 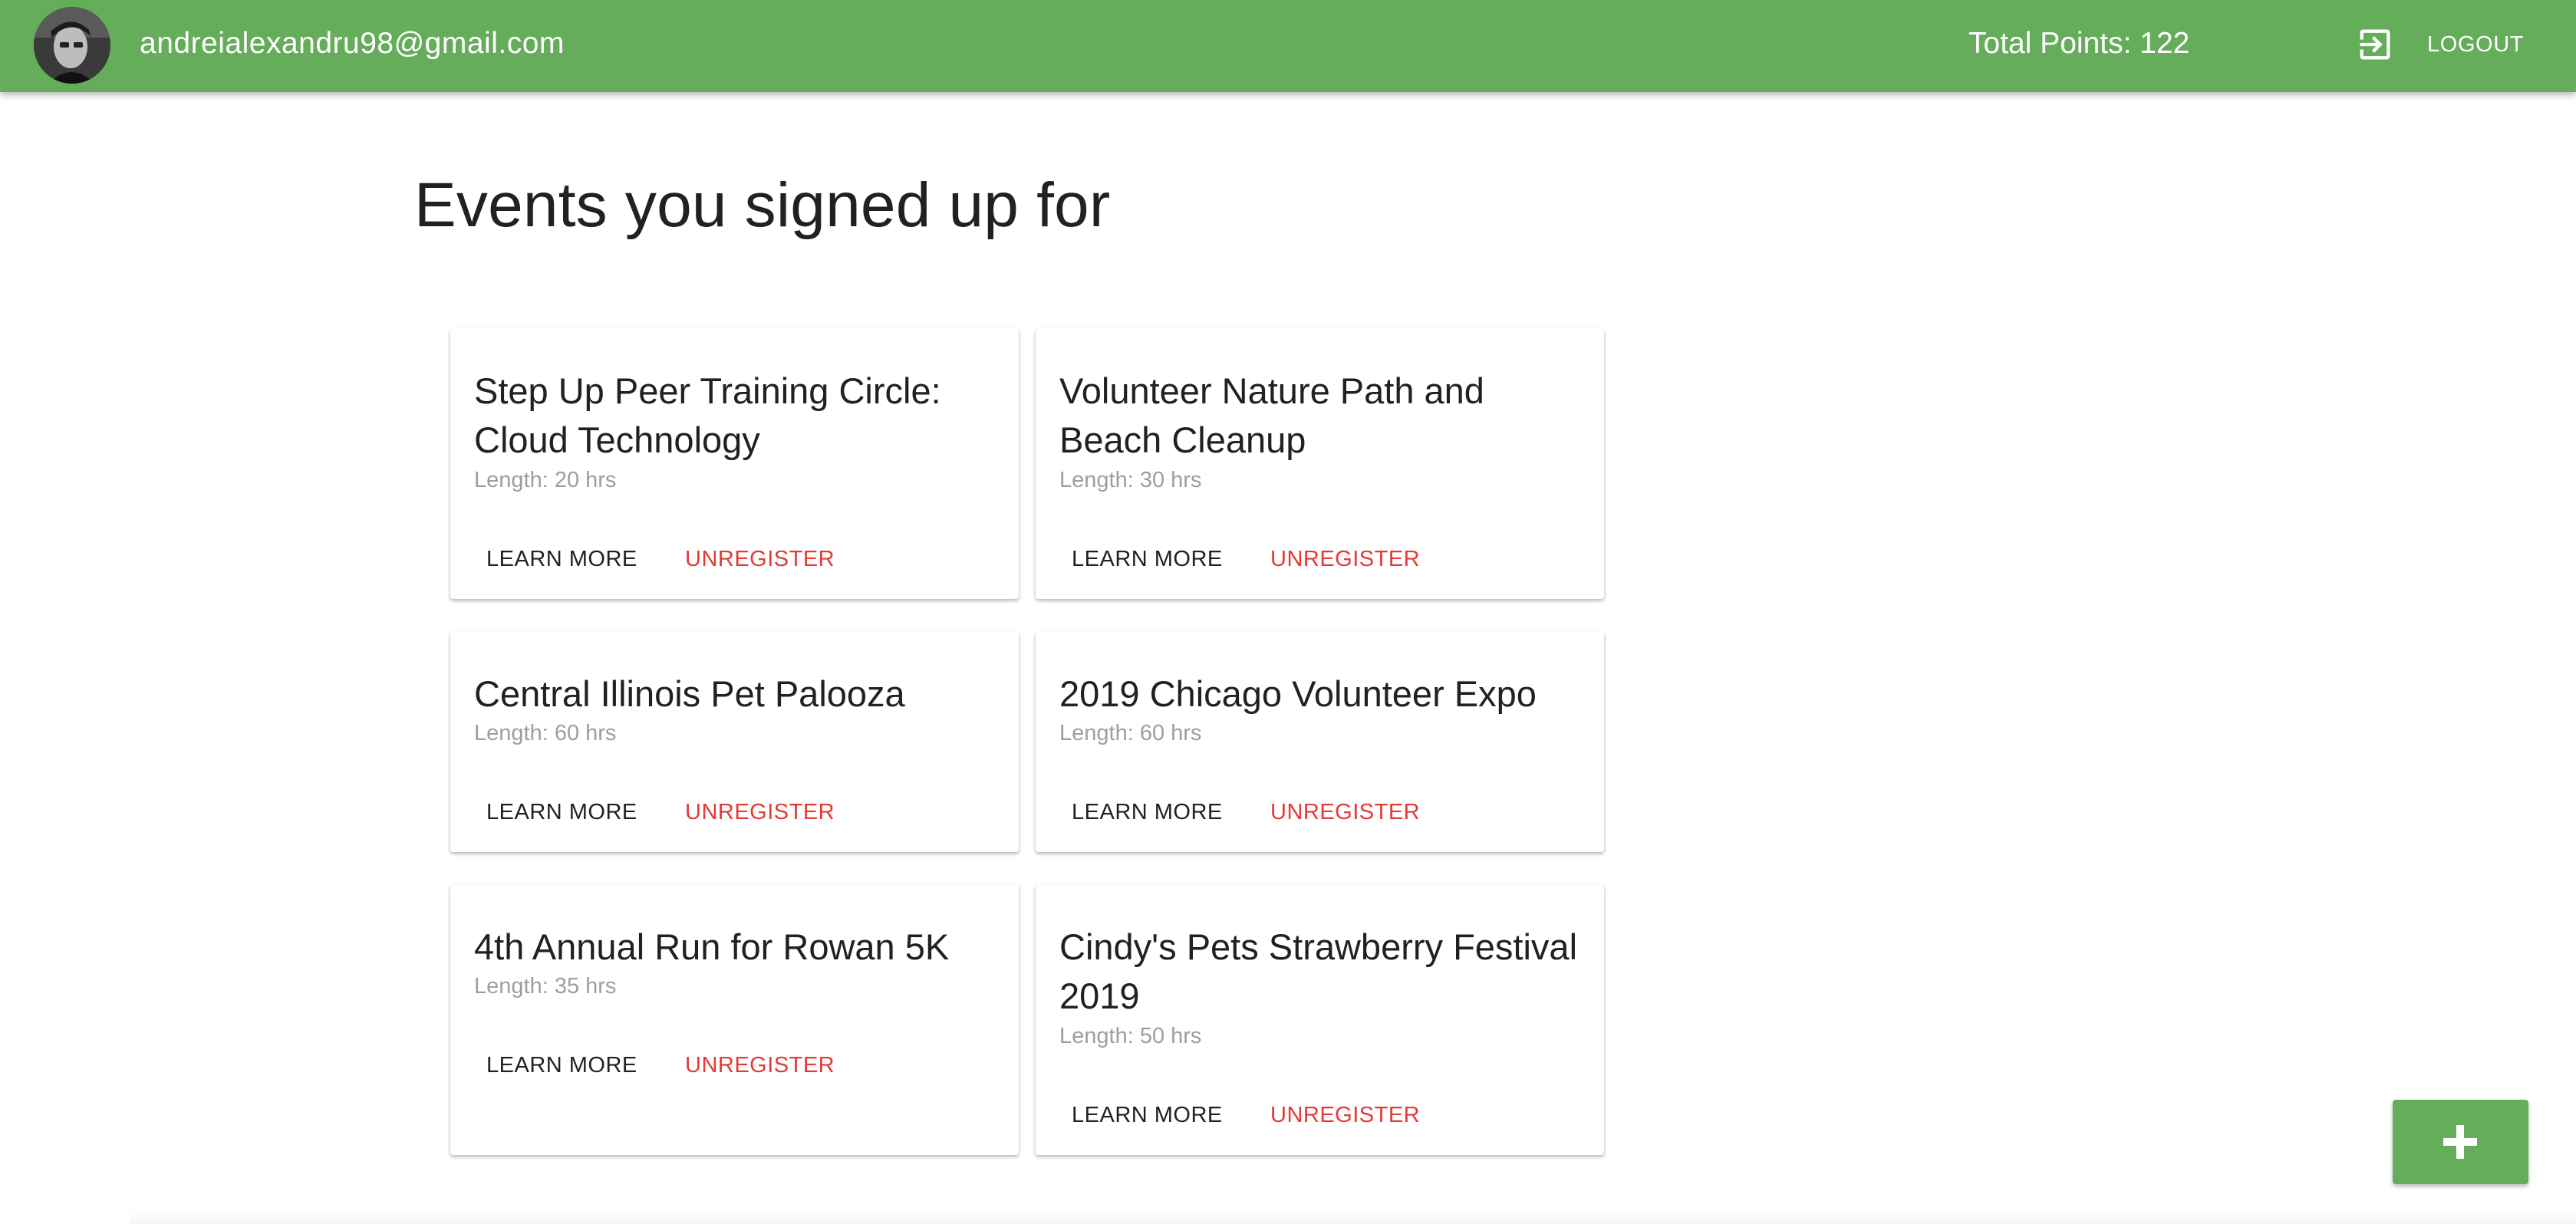 What do you see at coordinates (1130, 1036) in the screenshot?
I see `event-length: Length: 50 hrs` at bounding box center [1130, 1036].